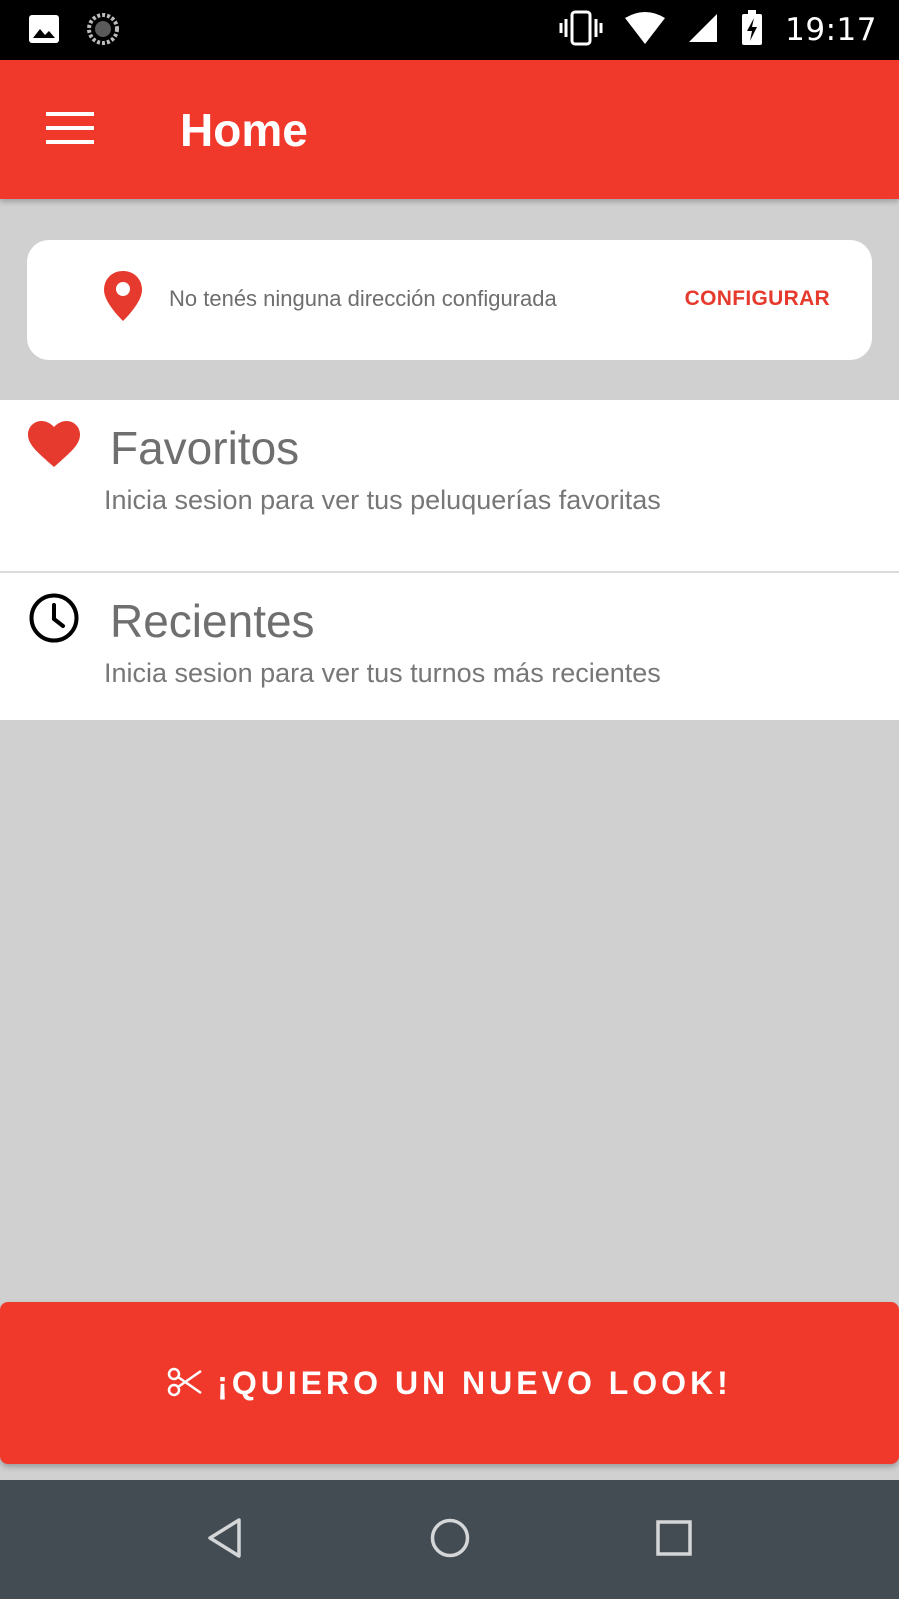 The width and height of the screenshot is (899, 1599). What do you see at coordinates (703, 30) in the screenshot?
I see `signal-icon` at bounding box center [703, 30].